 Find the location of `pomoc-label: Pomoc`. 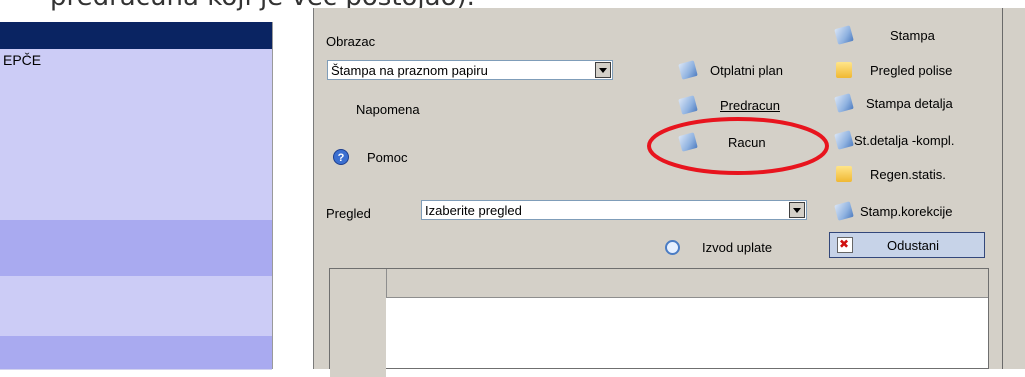

pomoc-label: Pomoc is located at coordinates (387, 157).